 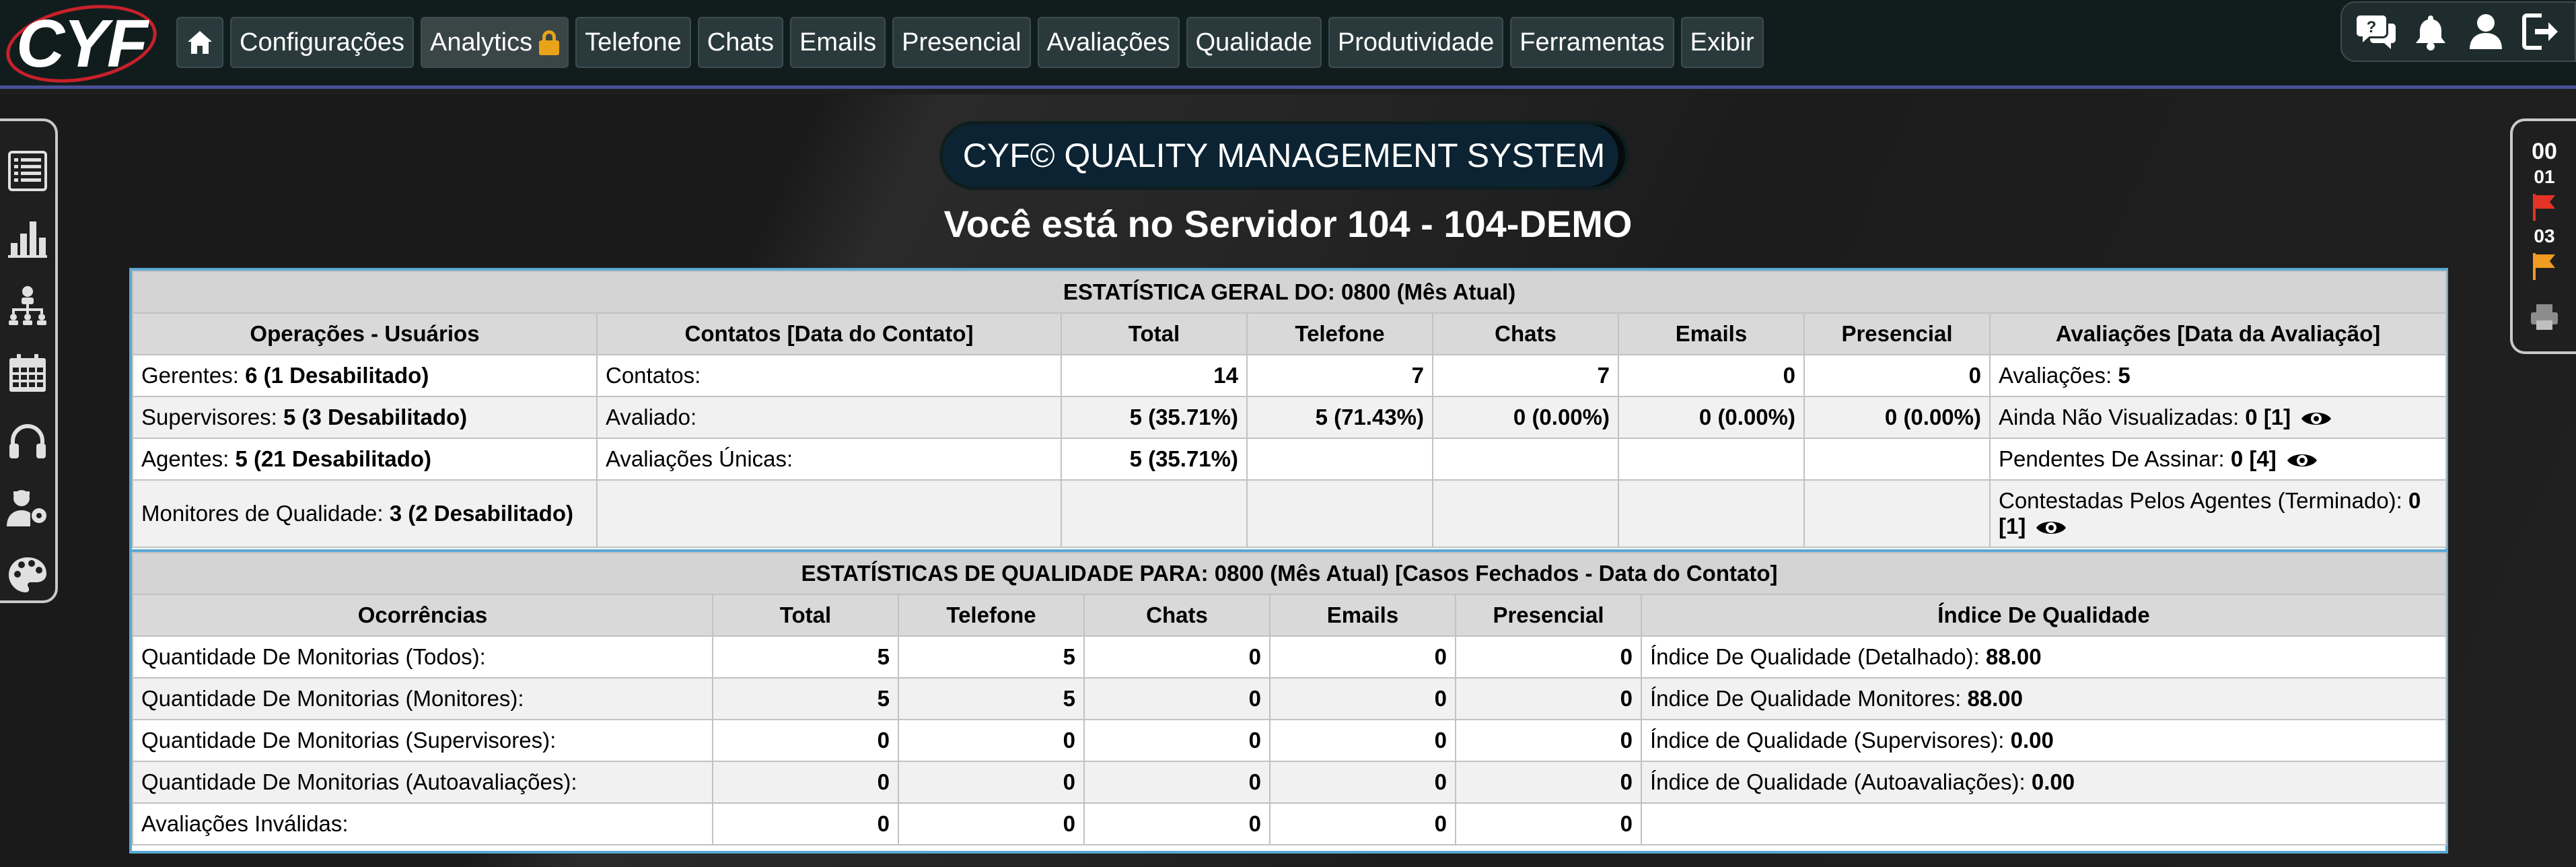 What do you see at coordinates (1525, 375) in the screenshot?
I see `cell-value: 7` at bounding box center [1525, 375].